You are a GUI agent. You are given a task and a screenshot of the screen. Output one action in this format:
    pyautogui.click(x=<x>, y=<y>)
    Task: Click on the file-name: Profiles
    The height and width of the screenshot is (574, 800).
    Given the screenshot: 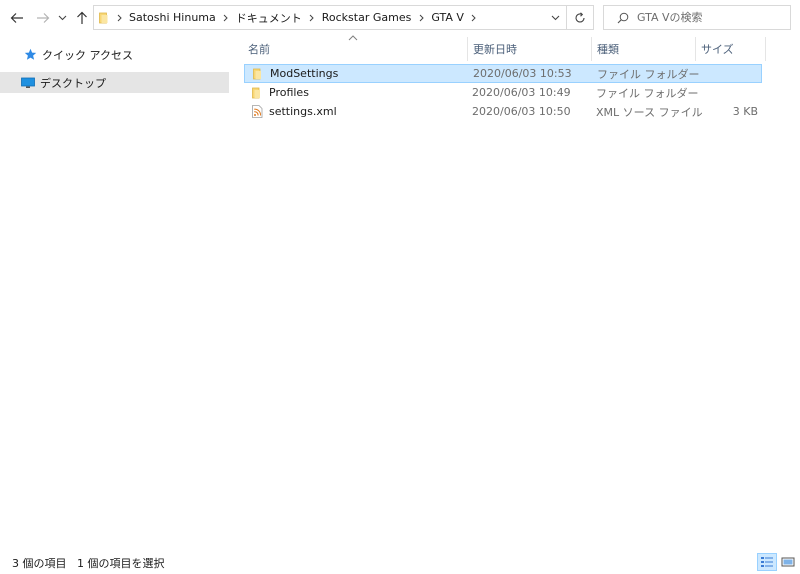 What is the action you would take?
    pyautogui.click(x=289, y=92)
    